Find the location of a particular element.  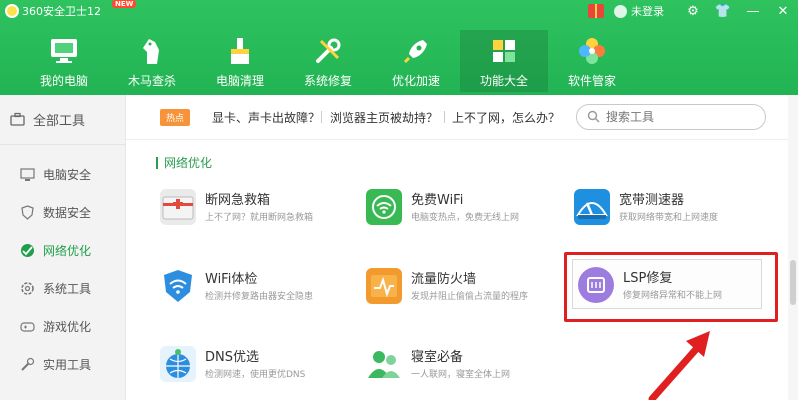

dns-icon is located at coordinates (178, 364).